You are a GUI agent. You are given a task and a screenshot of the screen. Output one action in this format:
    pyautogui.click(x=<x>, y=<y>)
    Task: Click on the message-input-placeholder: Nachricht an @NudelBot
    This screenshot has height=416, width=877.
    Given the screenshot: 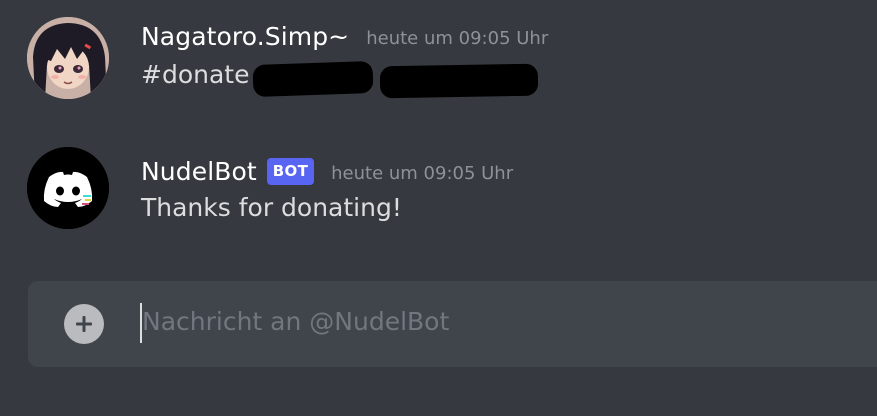 What is the action you would take?
    pyautogui.click(x=296, y=321)
    